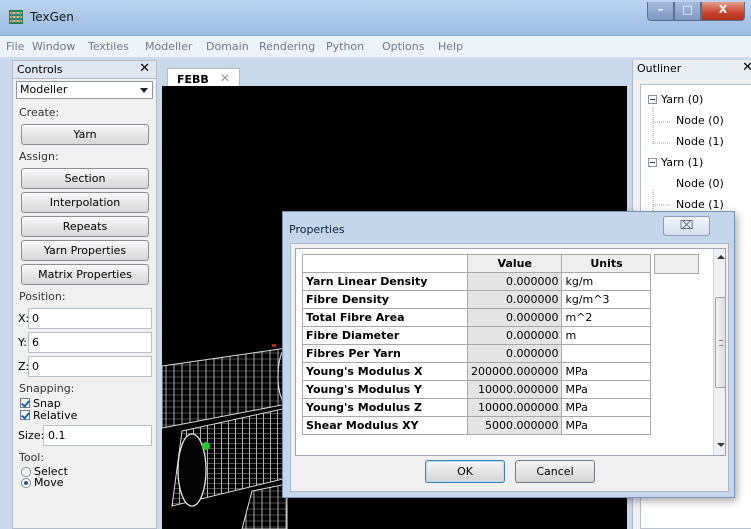 This screenshot has width=751, height=529. I want to click on position-x-input: 0, so click(90, 318).